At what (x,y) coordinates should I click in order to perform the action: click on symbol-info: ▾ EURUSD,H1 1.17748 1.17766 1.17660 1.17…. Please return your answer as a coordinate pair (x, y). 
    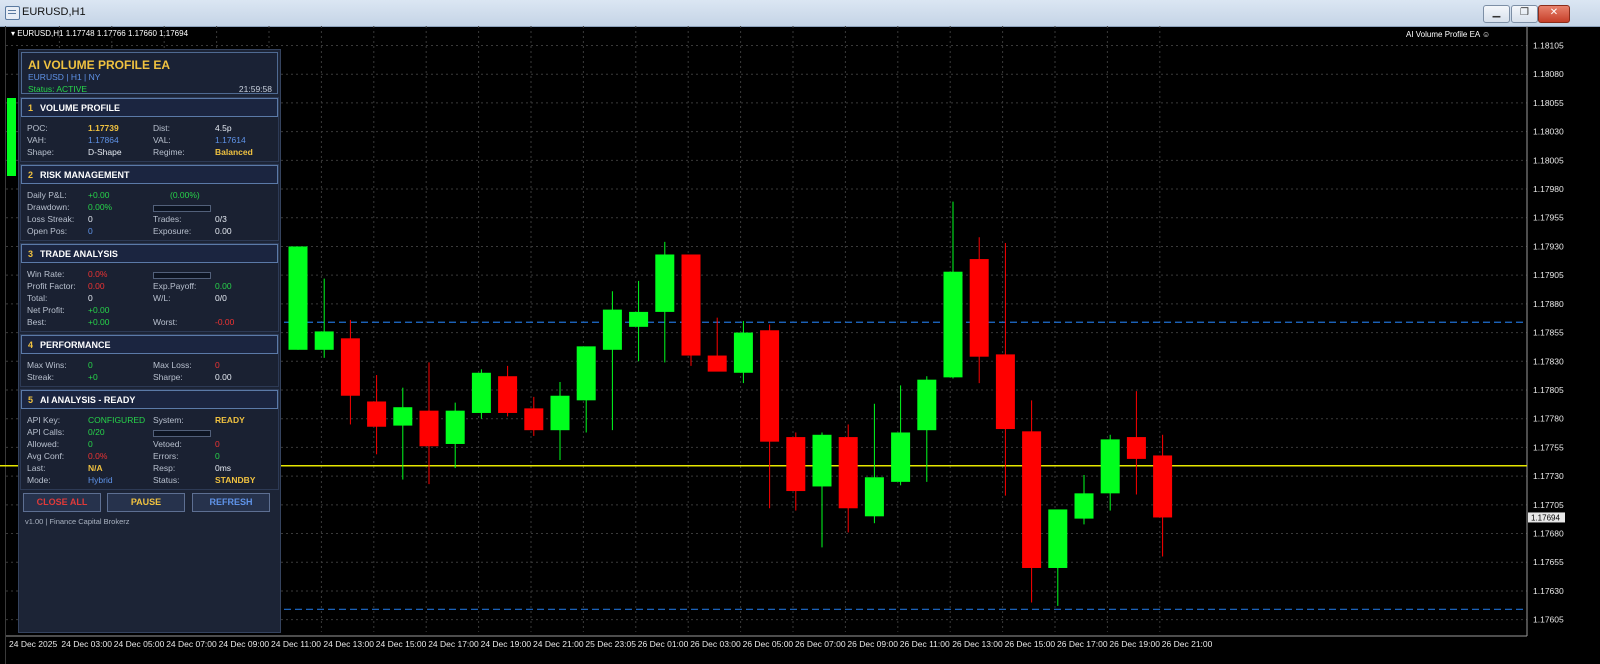
    Looking at the image, I should click on (100, 33).